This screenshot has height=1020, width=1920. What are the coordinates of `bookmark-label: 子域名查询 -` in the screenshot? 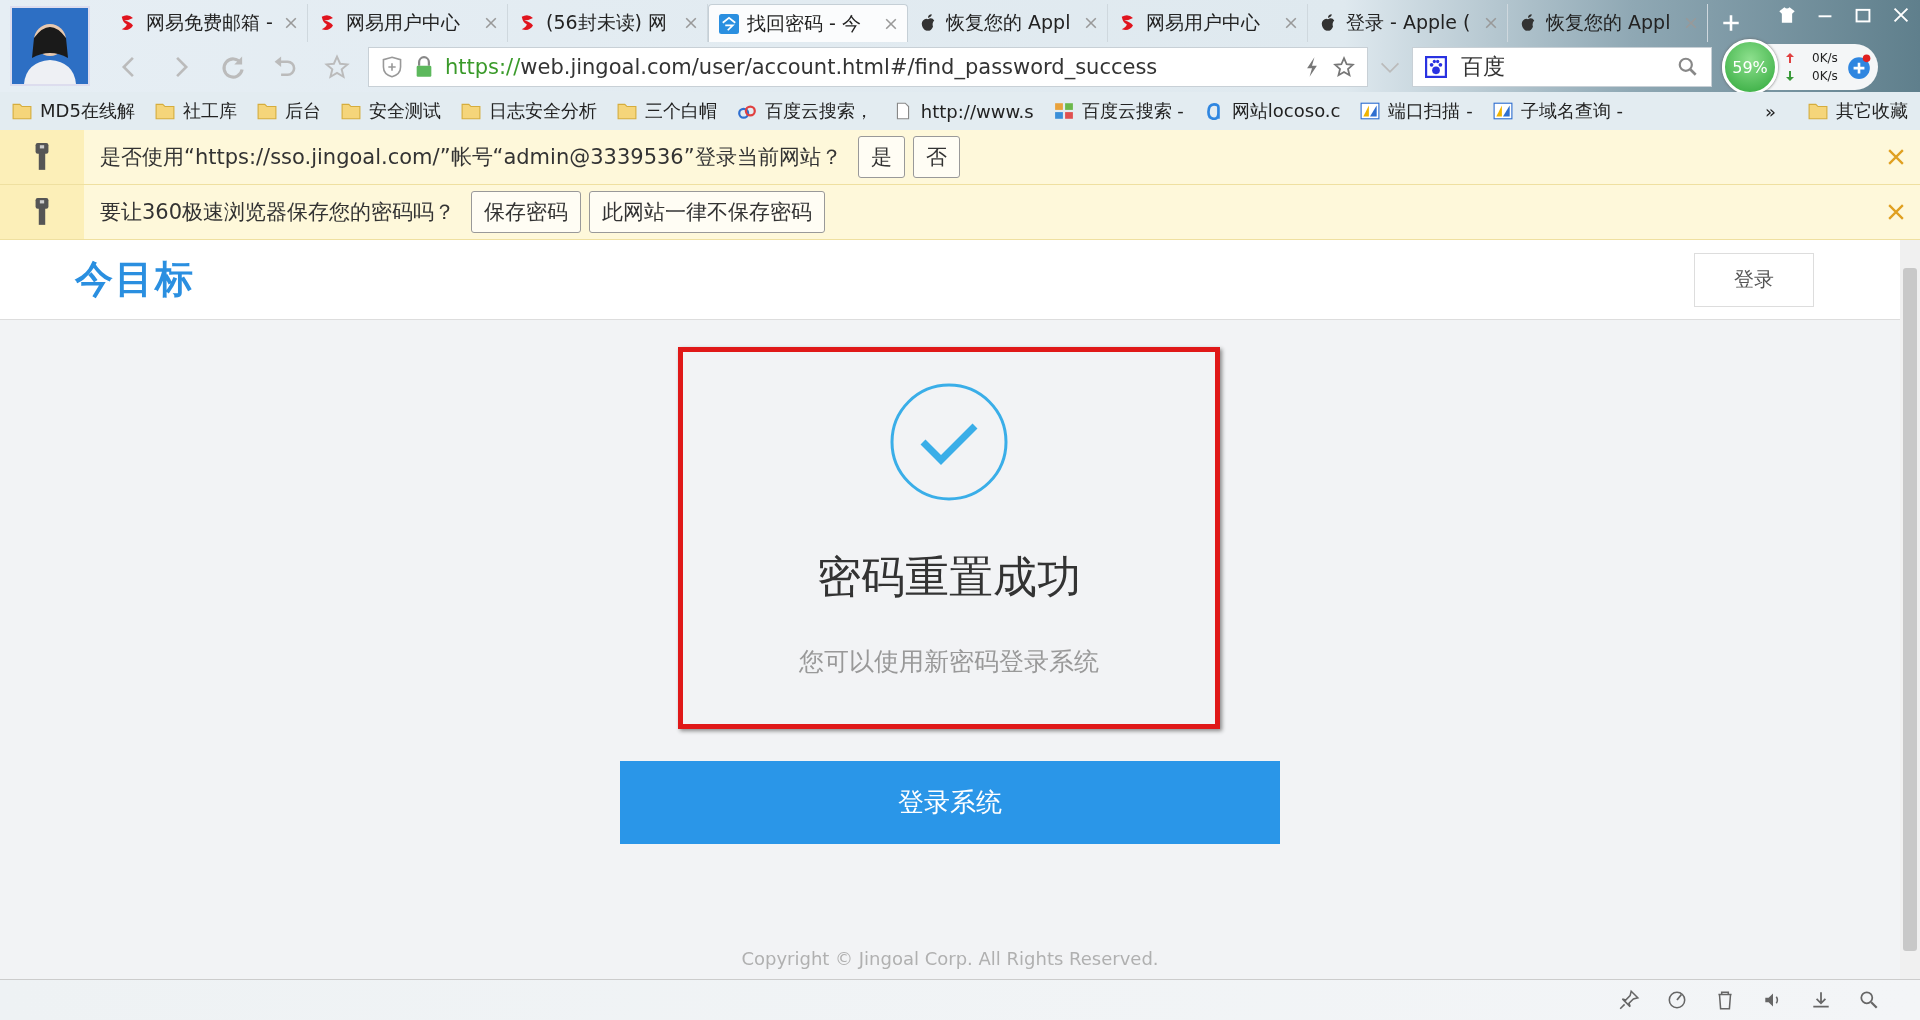 It's located at (1571, 111).